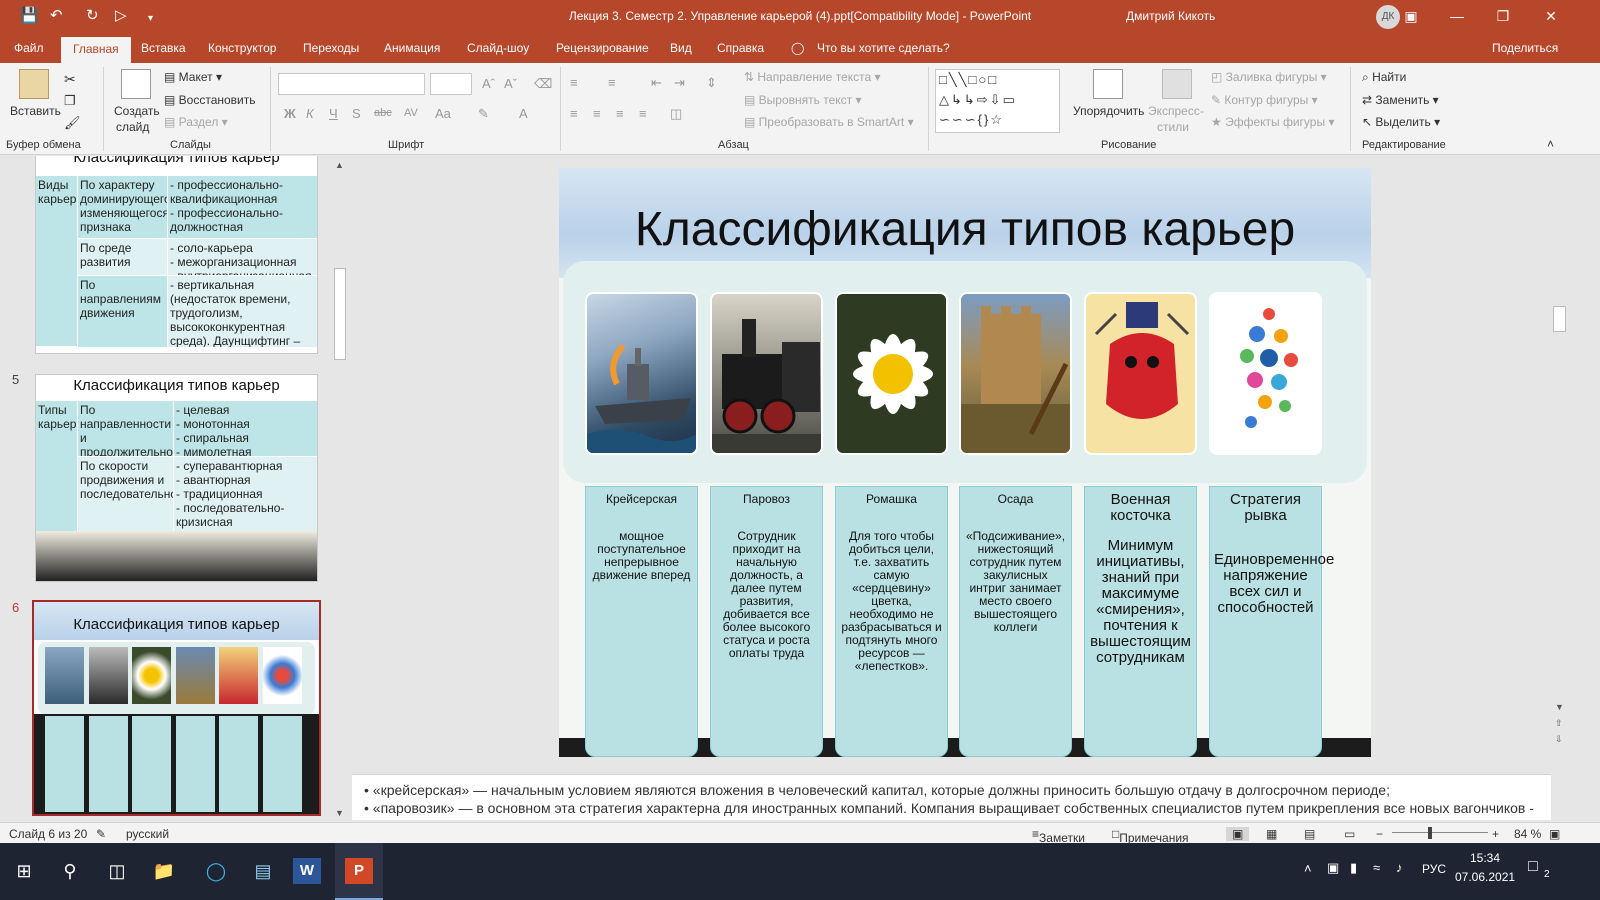  Describe the element at coordinates (1058, 836) in the screenshot. I see `notes-toggle: ≡ Заметки` at that location.